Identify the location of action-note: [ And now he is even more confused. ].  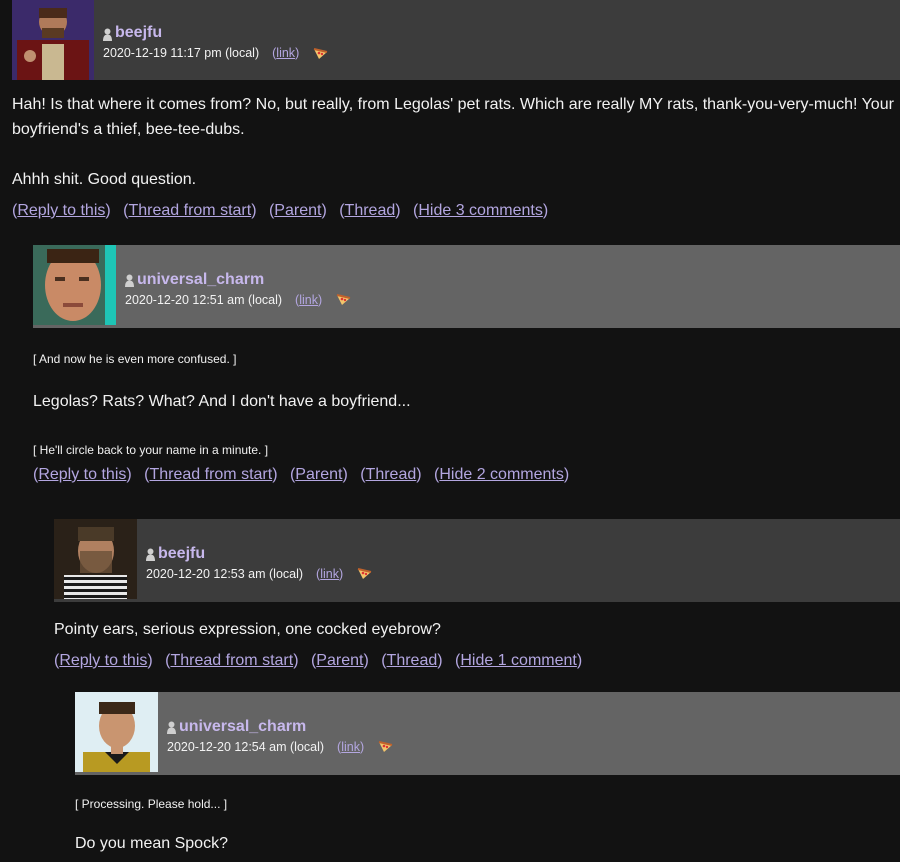
(135, 359).